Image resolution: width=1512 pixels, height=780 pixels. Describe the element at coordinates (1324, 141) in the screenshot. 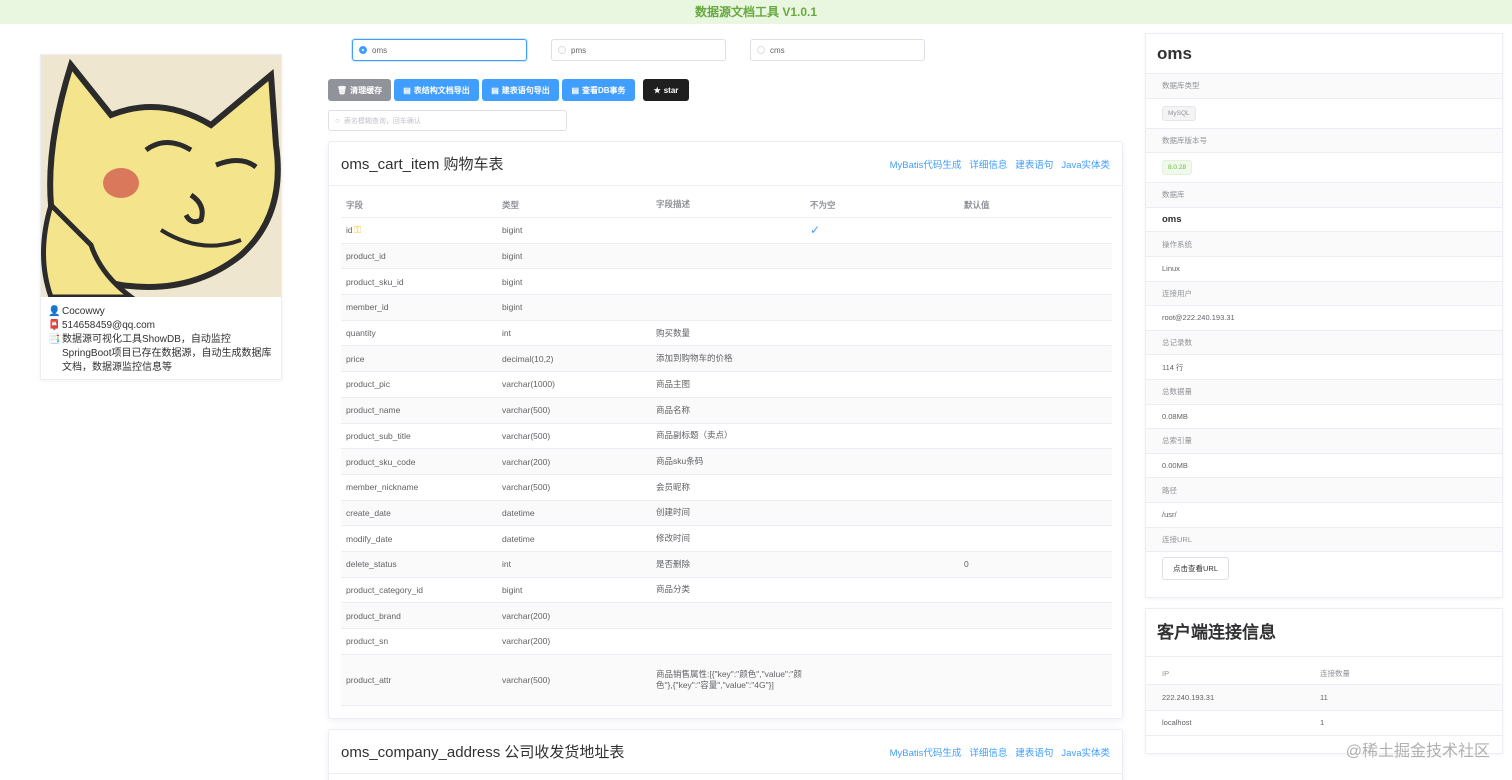

I see `db-version-label: 数据库版本号` at that location.